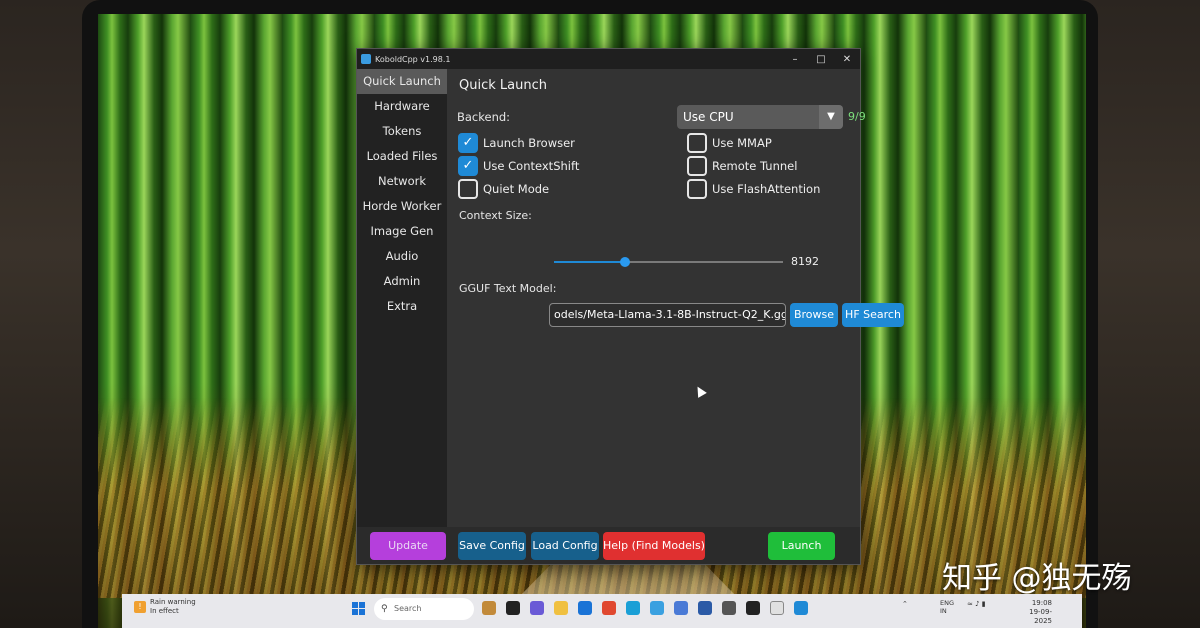  I want to click on launch-browser-checkbox: ✓, so click(468, 143).